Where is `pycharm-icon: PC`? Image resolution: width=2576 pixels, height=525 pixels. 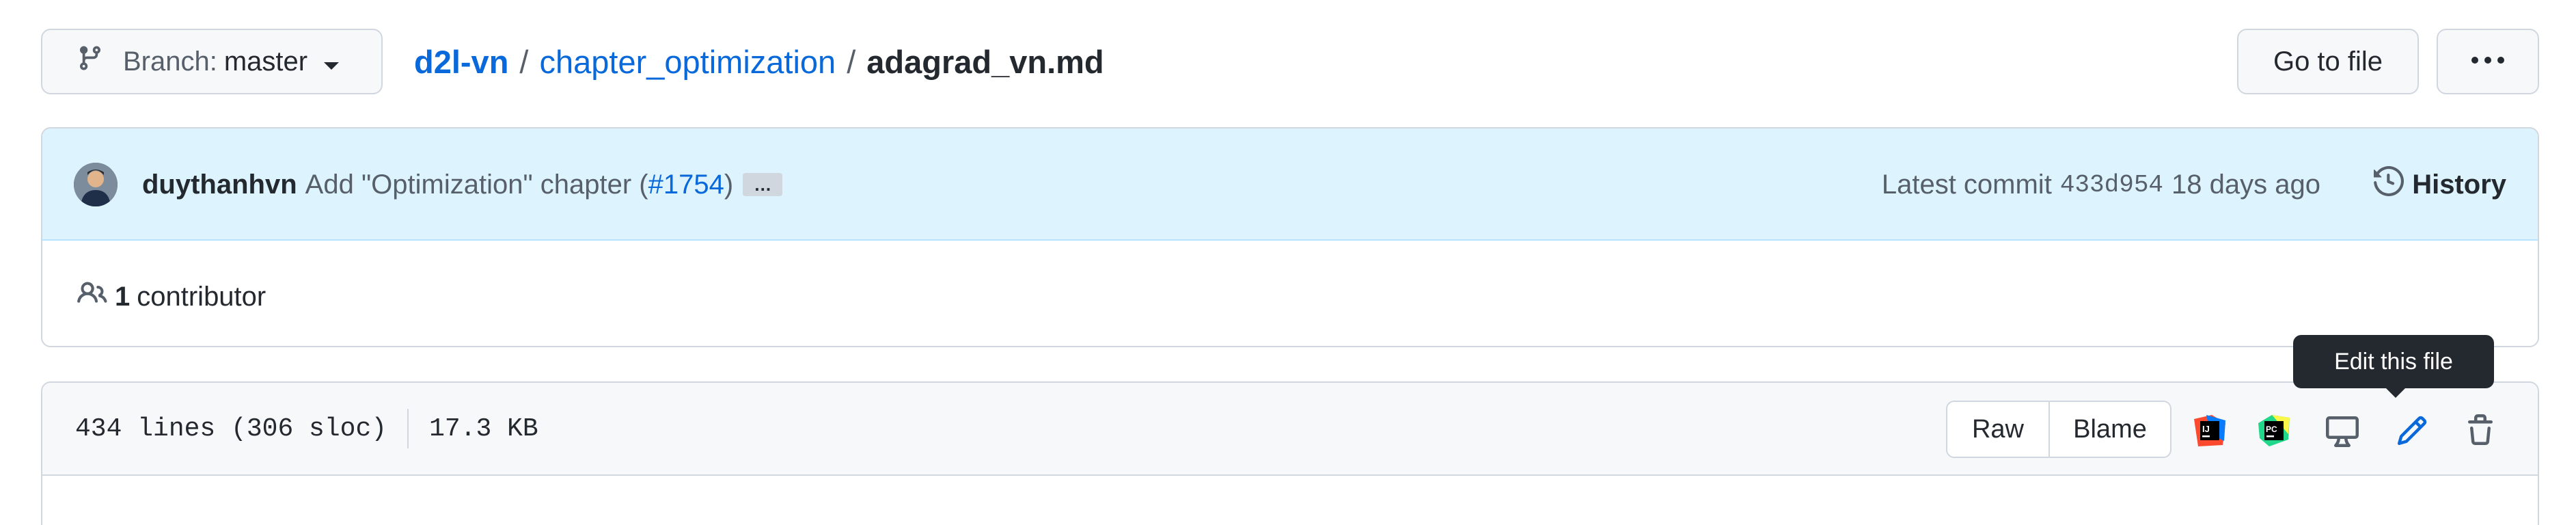 pycharm-icon: PC is located at coordinates (2274, 430).